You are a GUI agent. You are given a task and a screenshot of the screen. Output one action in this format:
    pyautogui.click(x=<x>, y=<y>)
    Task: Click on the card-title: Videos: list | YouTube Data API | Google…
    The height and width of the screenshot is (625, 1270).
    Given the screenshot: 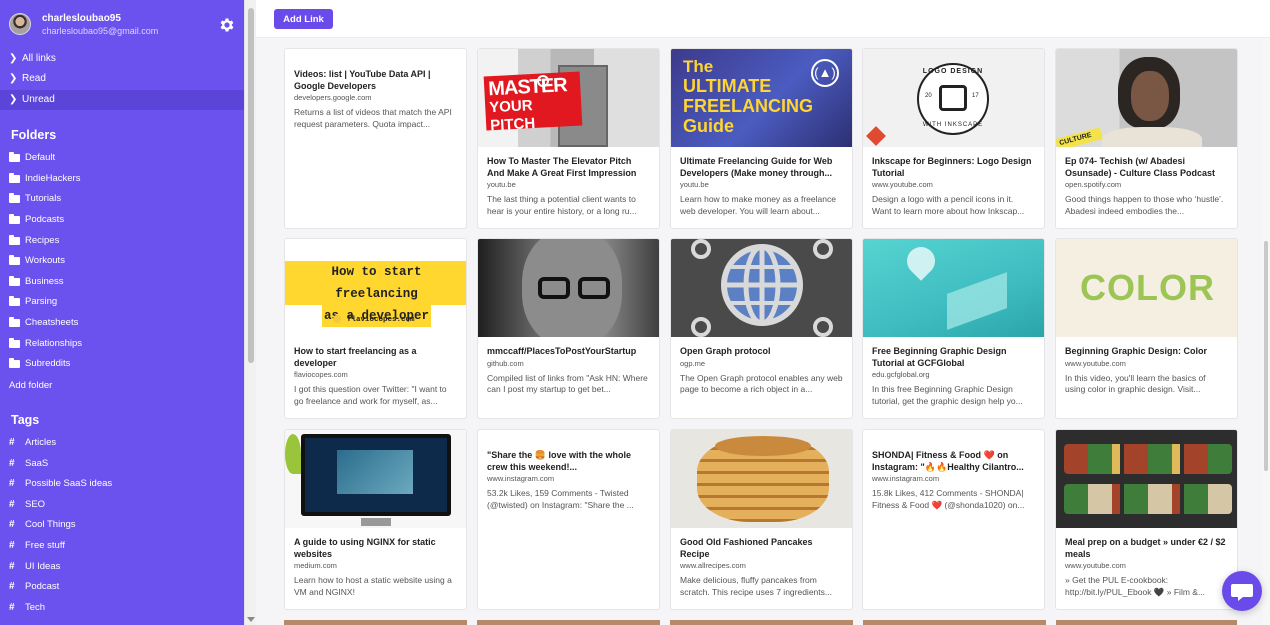 What is the action you would take?
    pyautogui.click(x=362, y=80)
    